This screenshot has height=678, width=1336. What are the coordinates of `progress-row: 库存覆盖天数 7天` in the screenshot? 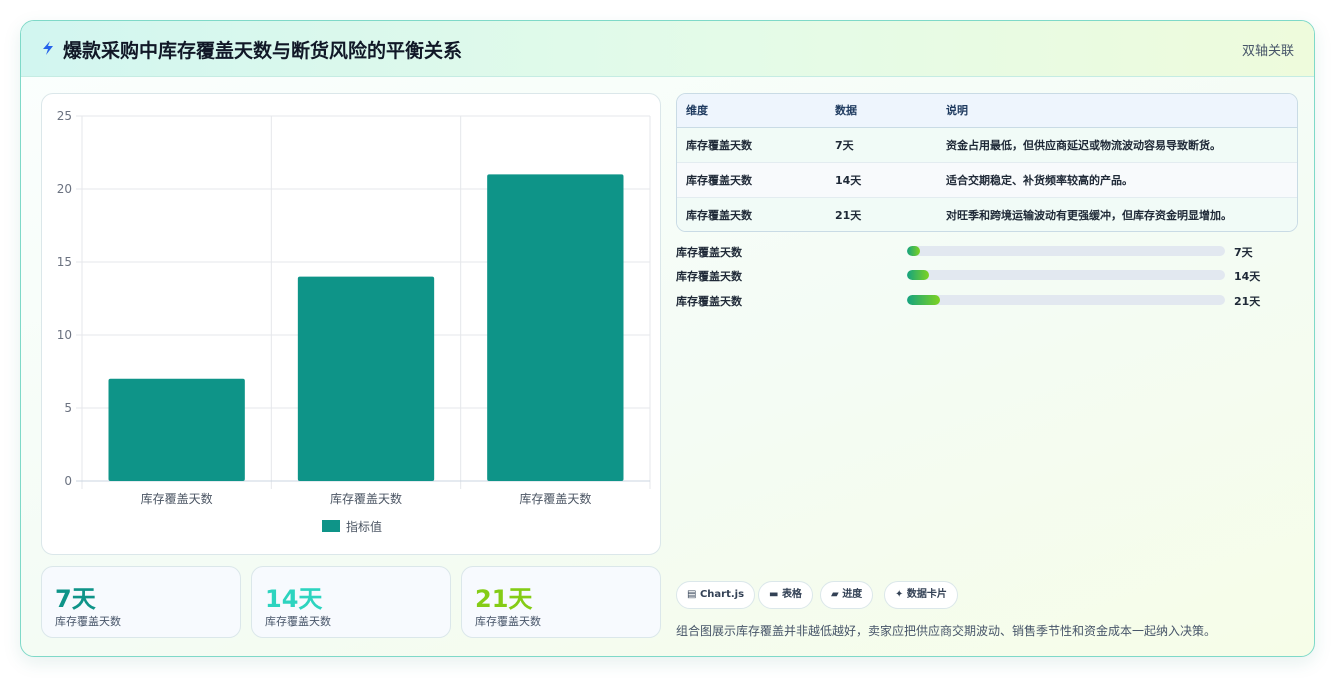 It's located at (987, 251).